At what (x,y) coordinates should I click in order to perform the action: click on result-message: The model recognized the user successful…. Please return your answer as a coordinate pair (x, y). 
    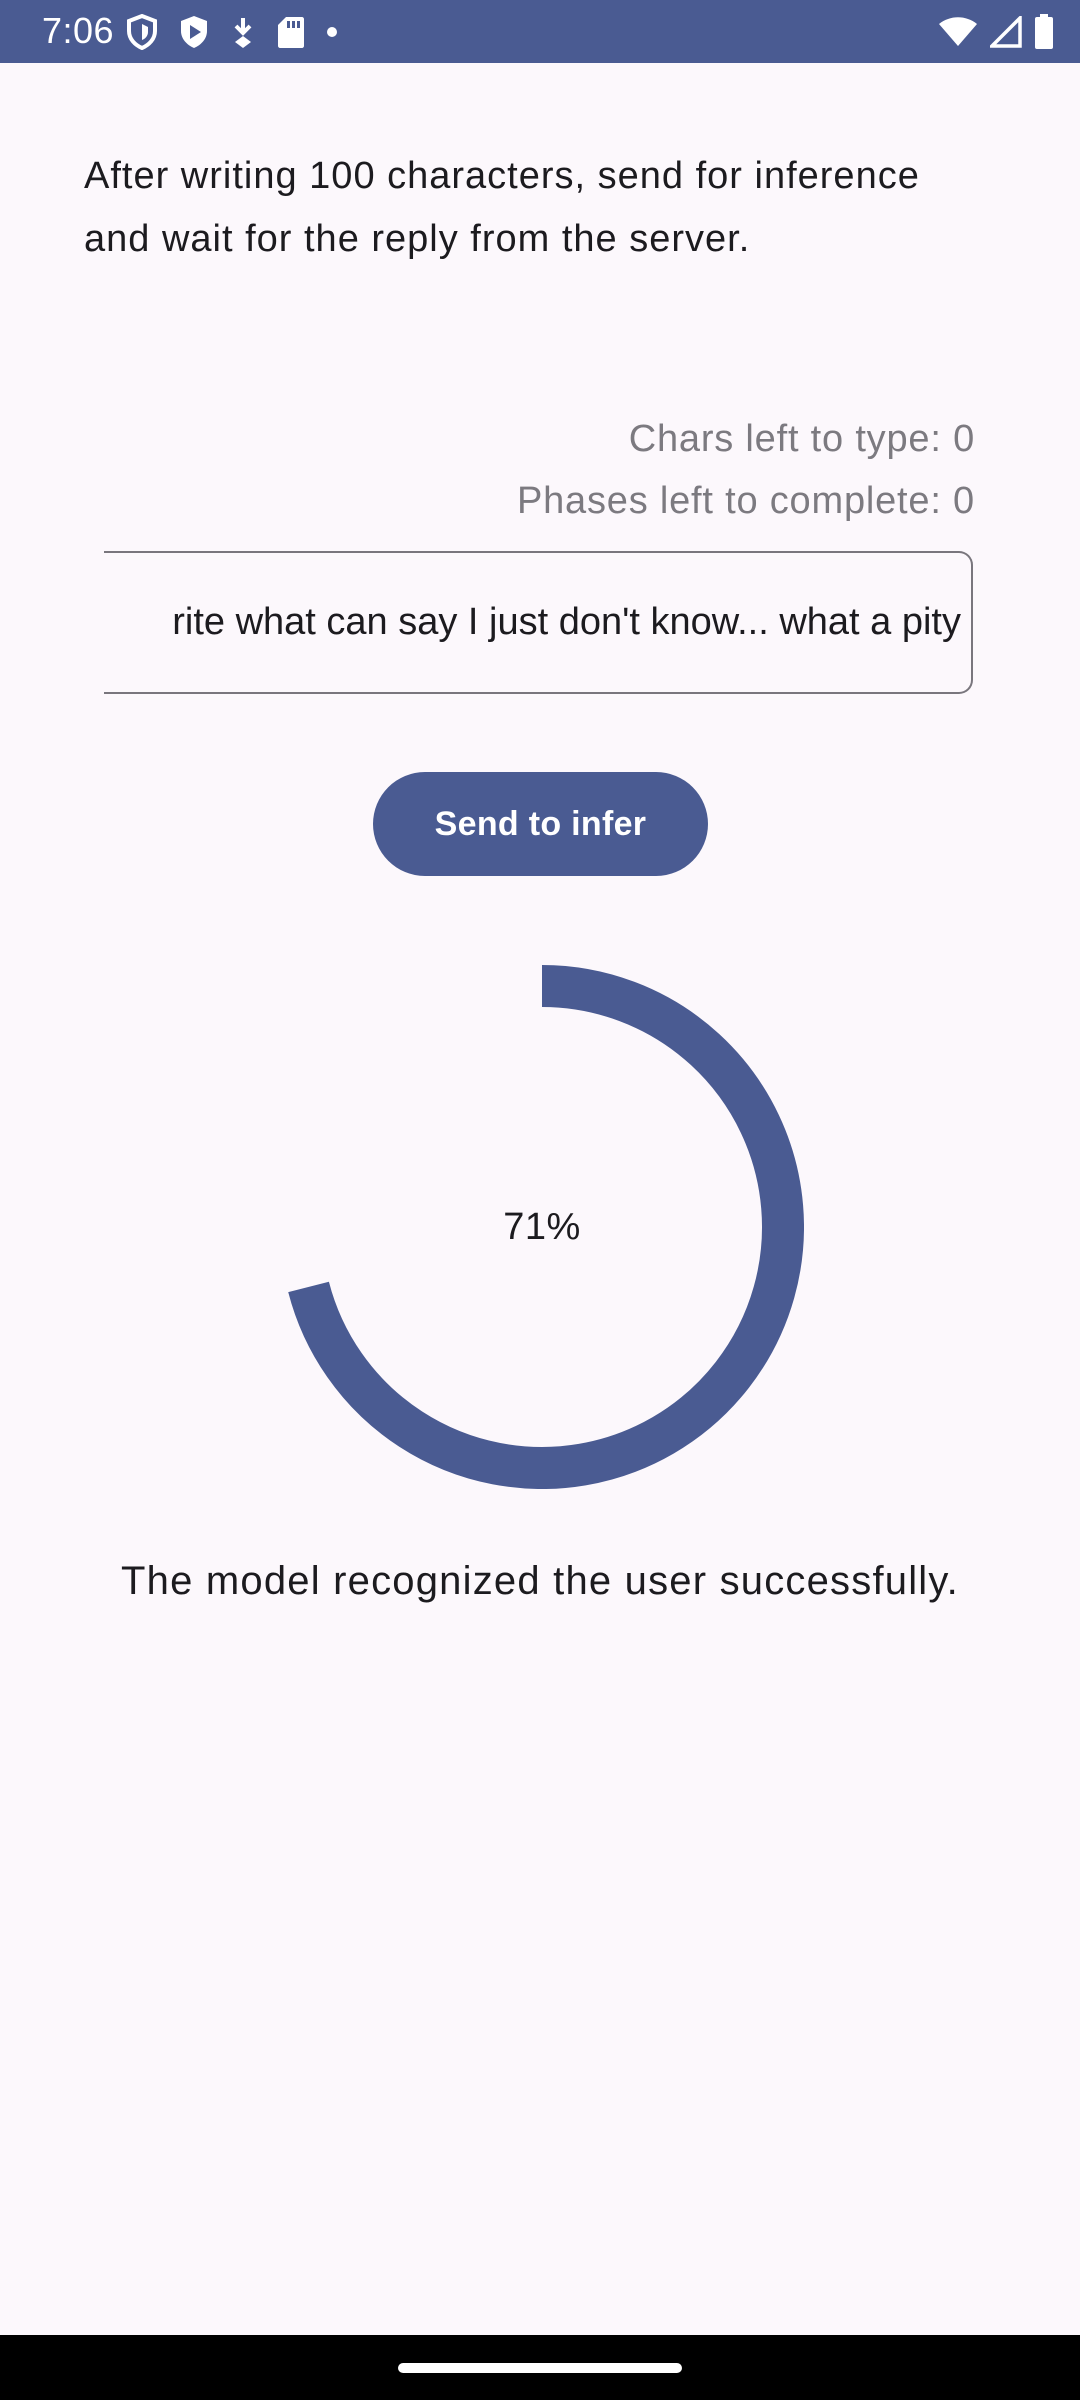
    Looking at the image, I should click on (540, 1581).